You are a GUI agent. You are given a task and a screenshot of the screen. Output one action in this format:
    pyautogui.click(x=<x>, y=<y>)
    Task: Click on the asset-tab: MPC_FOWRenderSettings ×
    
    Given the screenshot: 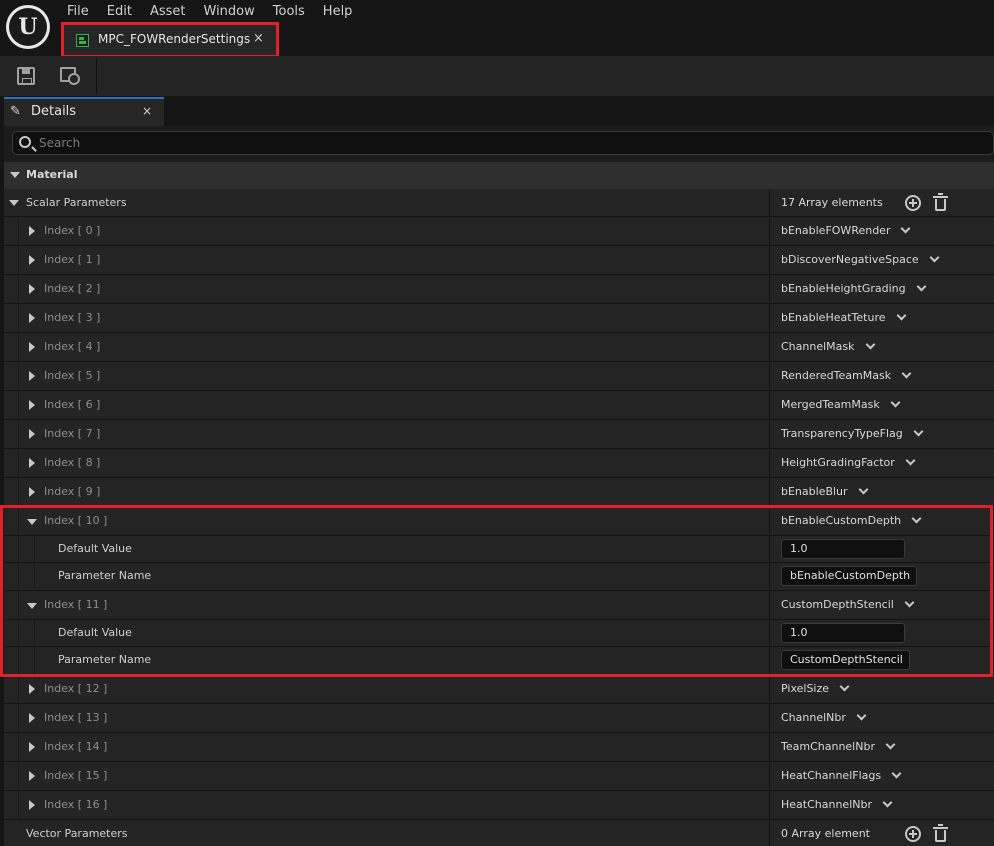 What is the action you would take?
    pyautogui.click(x=170, y=40)
    